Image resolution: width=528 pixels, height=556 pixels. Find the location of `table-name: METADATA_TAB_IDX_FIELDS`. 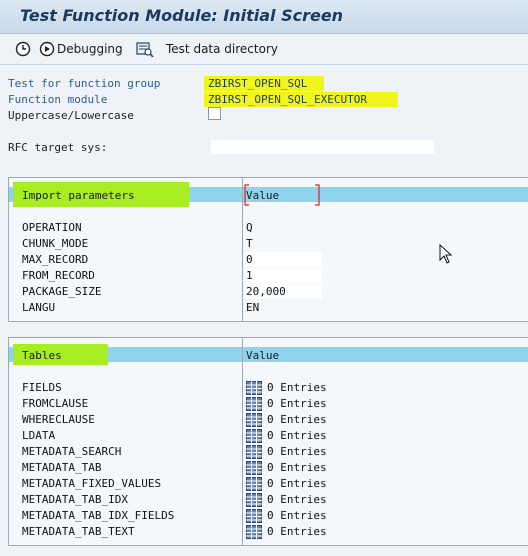

table-name: METADATA_TAB_IDX_FIELDS is located at coordinates (98, 515).